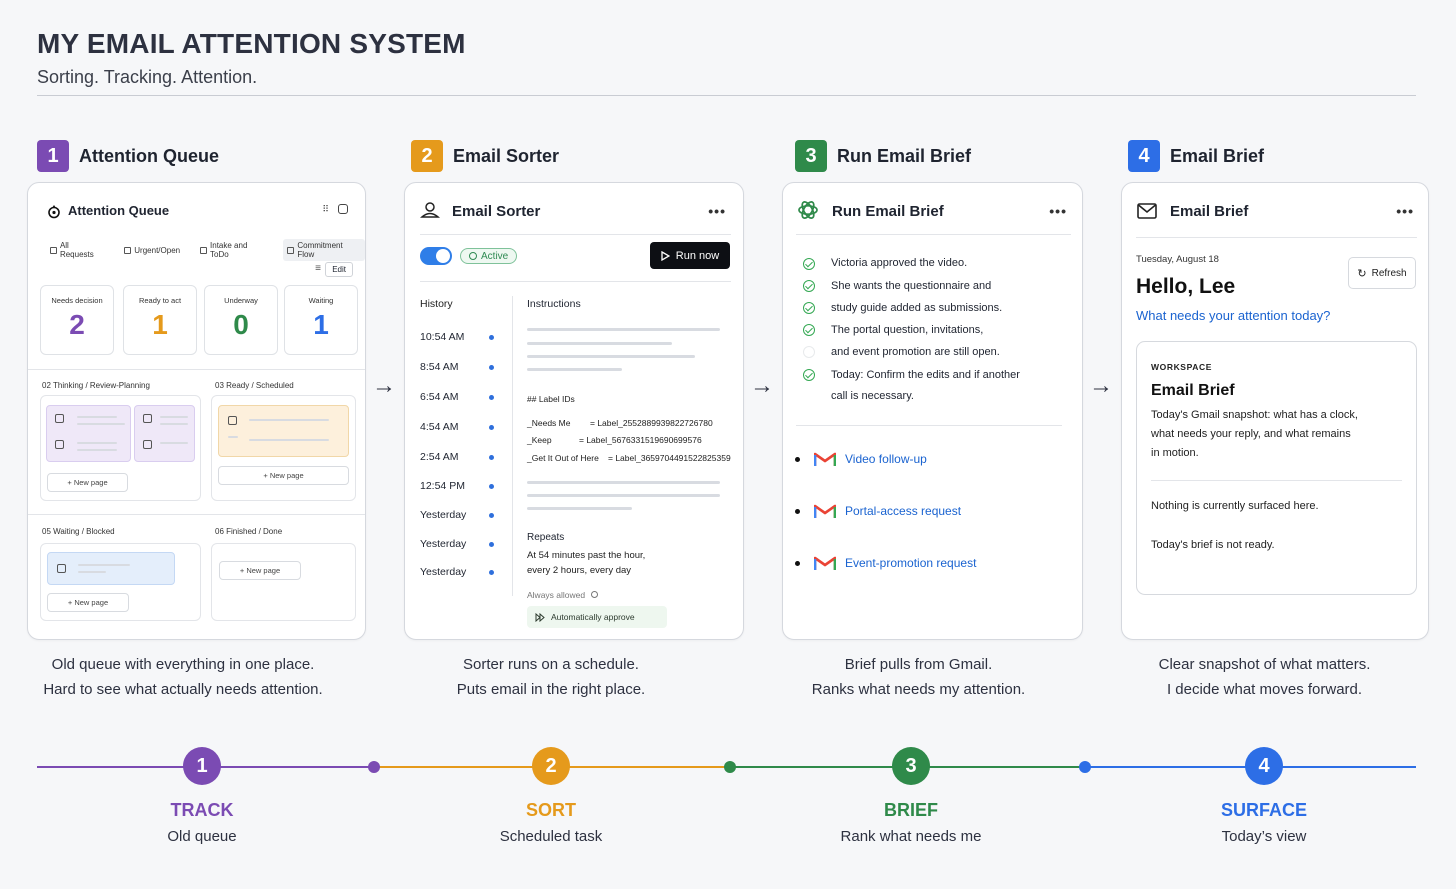 The image size is (1456, 889). Describe the element at coordinates (1175, 453) in the screenshot. I see `workspace-desc: in motion.` at that location.